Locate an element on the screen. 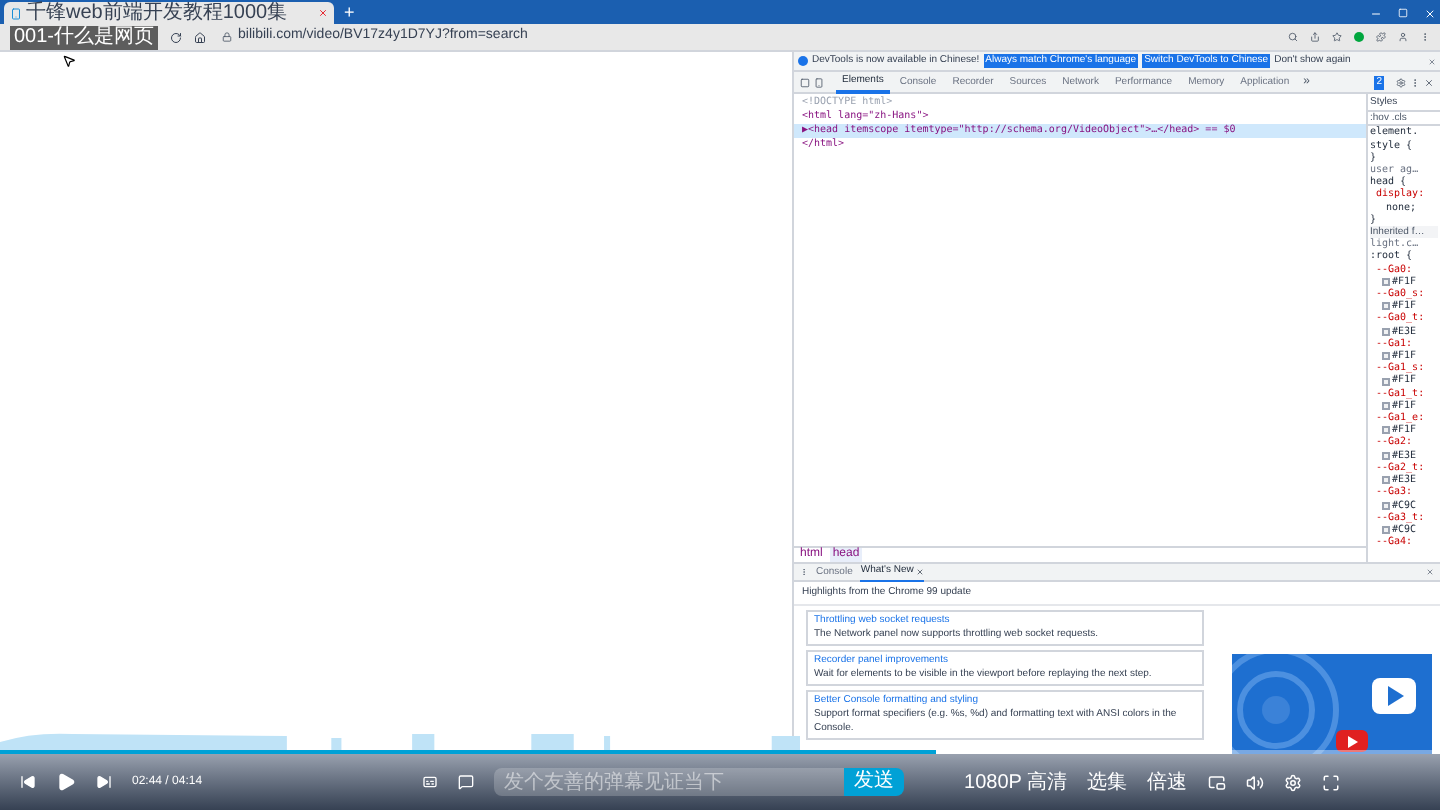 The image size is (1440, 810). speed-button: 倍速 is located at coordinates (1167, 782).